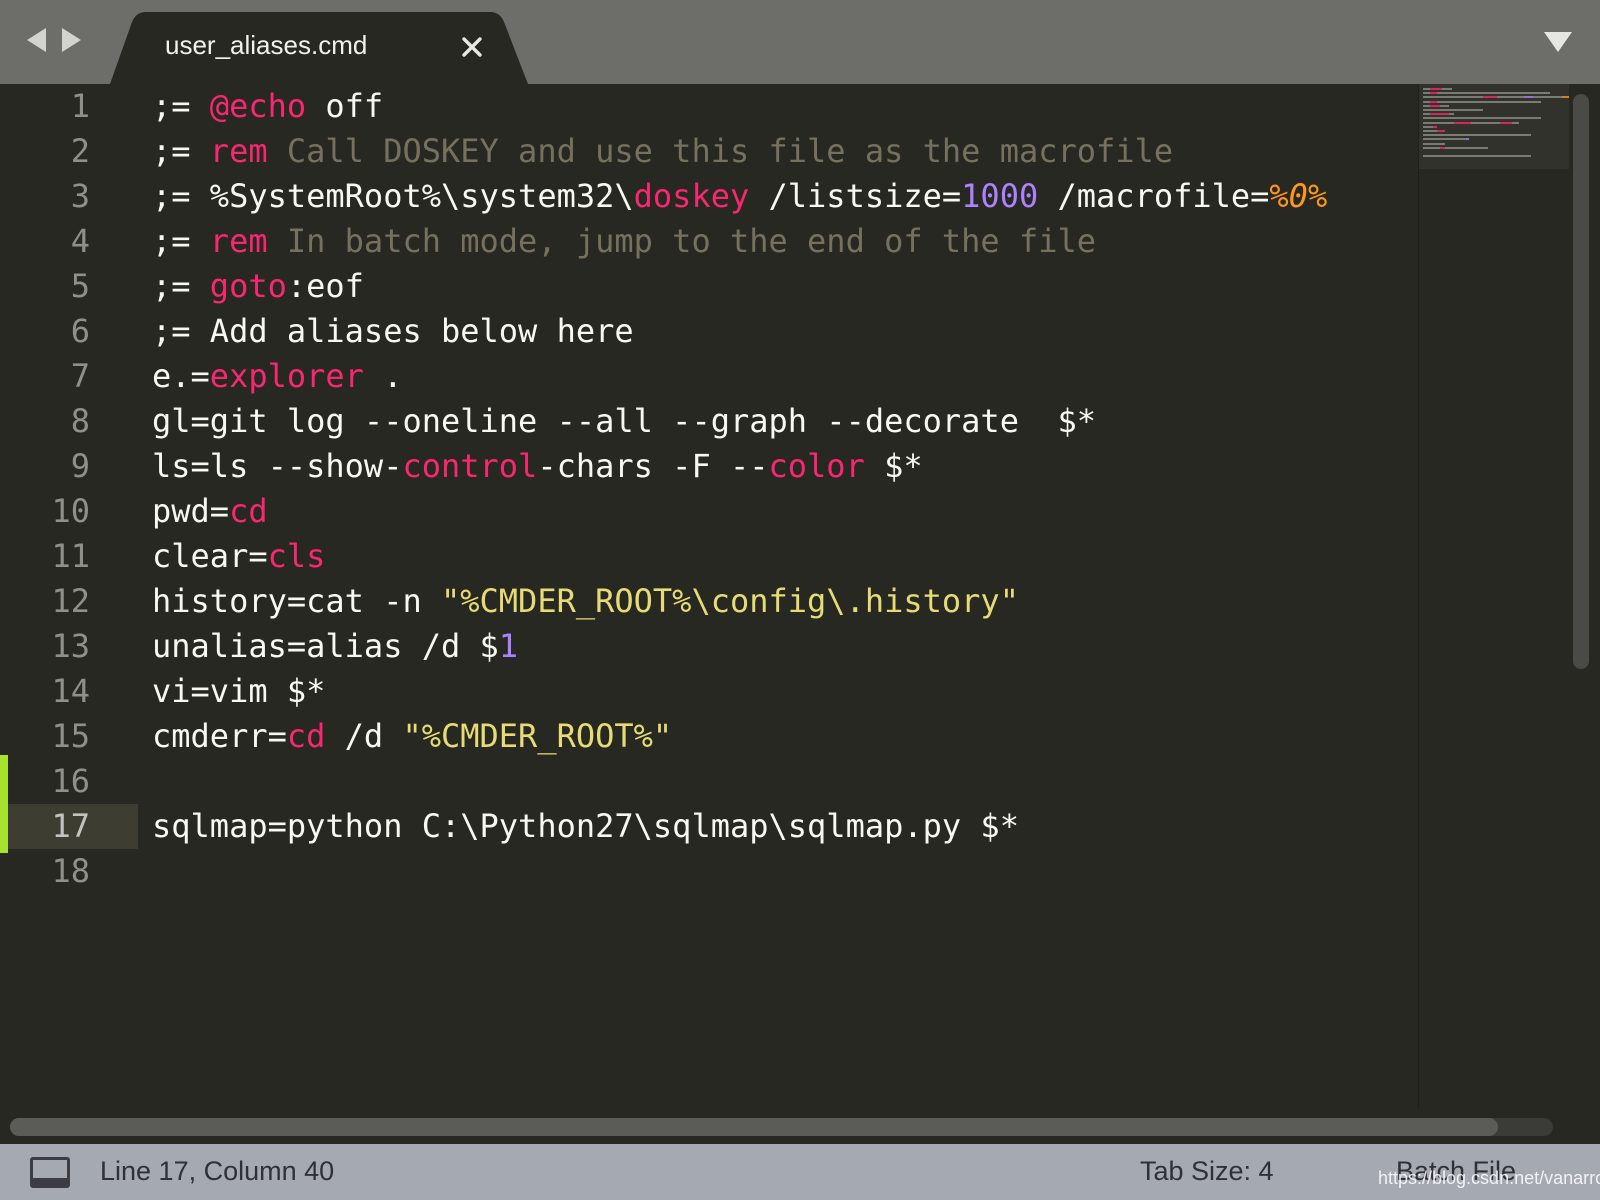  Describe the element at coordinates (893, 466) in the screenshot. I see `code-token: $*` at that location.